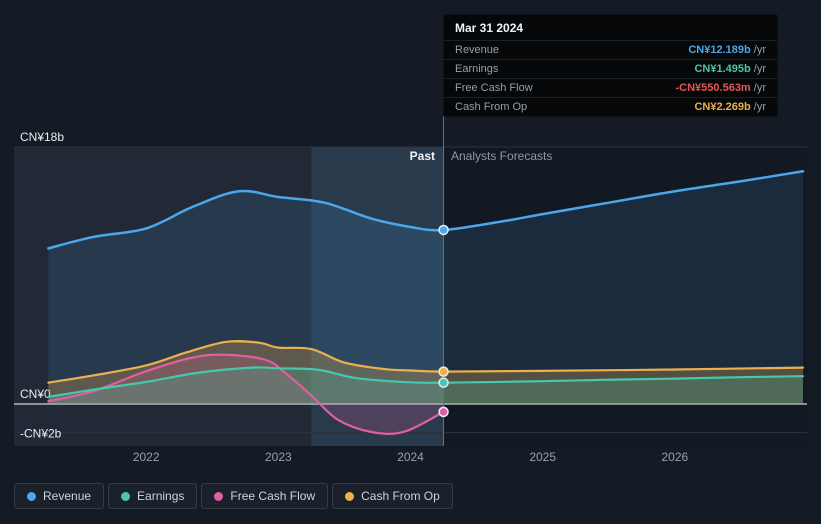 This screenshot has width=821, height=524. I want to click on tooltip-row-earnings: Earnings CN¥1.495b /yr, so click(610, 68).